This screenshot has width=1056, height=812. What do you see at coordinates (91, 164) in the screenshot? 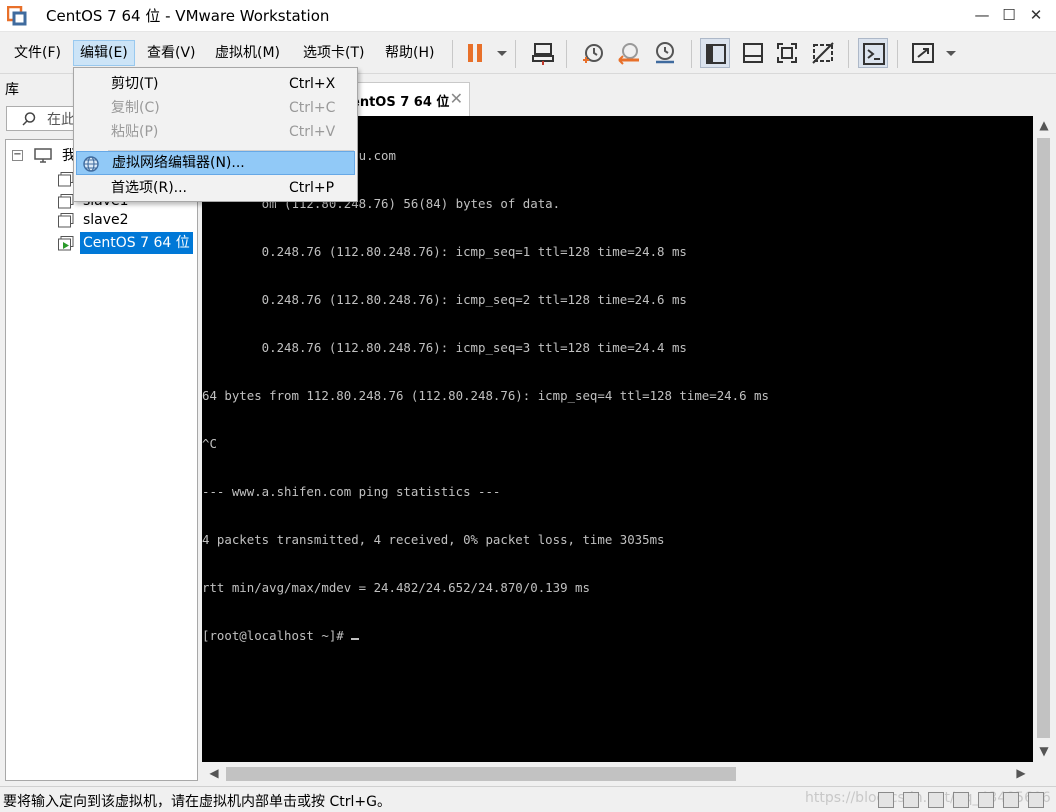
I see `globe-icon` at bounding box center [91, 164].